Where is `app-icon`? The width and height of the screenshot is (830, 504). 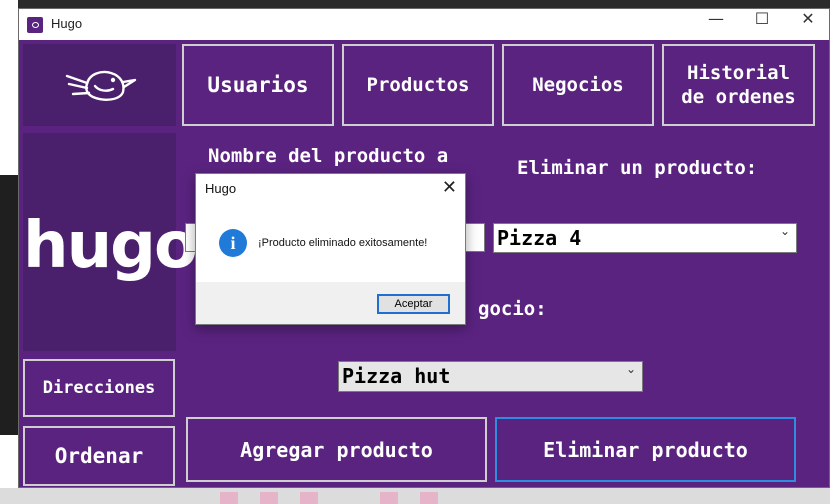 app-icon is located at coordinates (35, 25).